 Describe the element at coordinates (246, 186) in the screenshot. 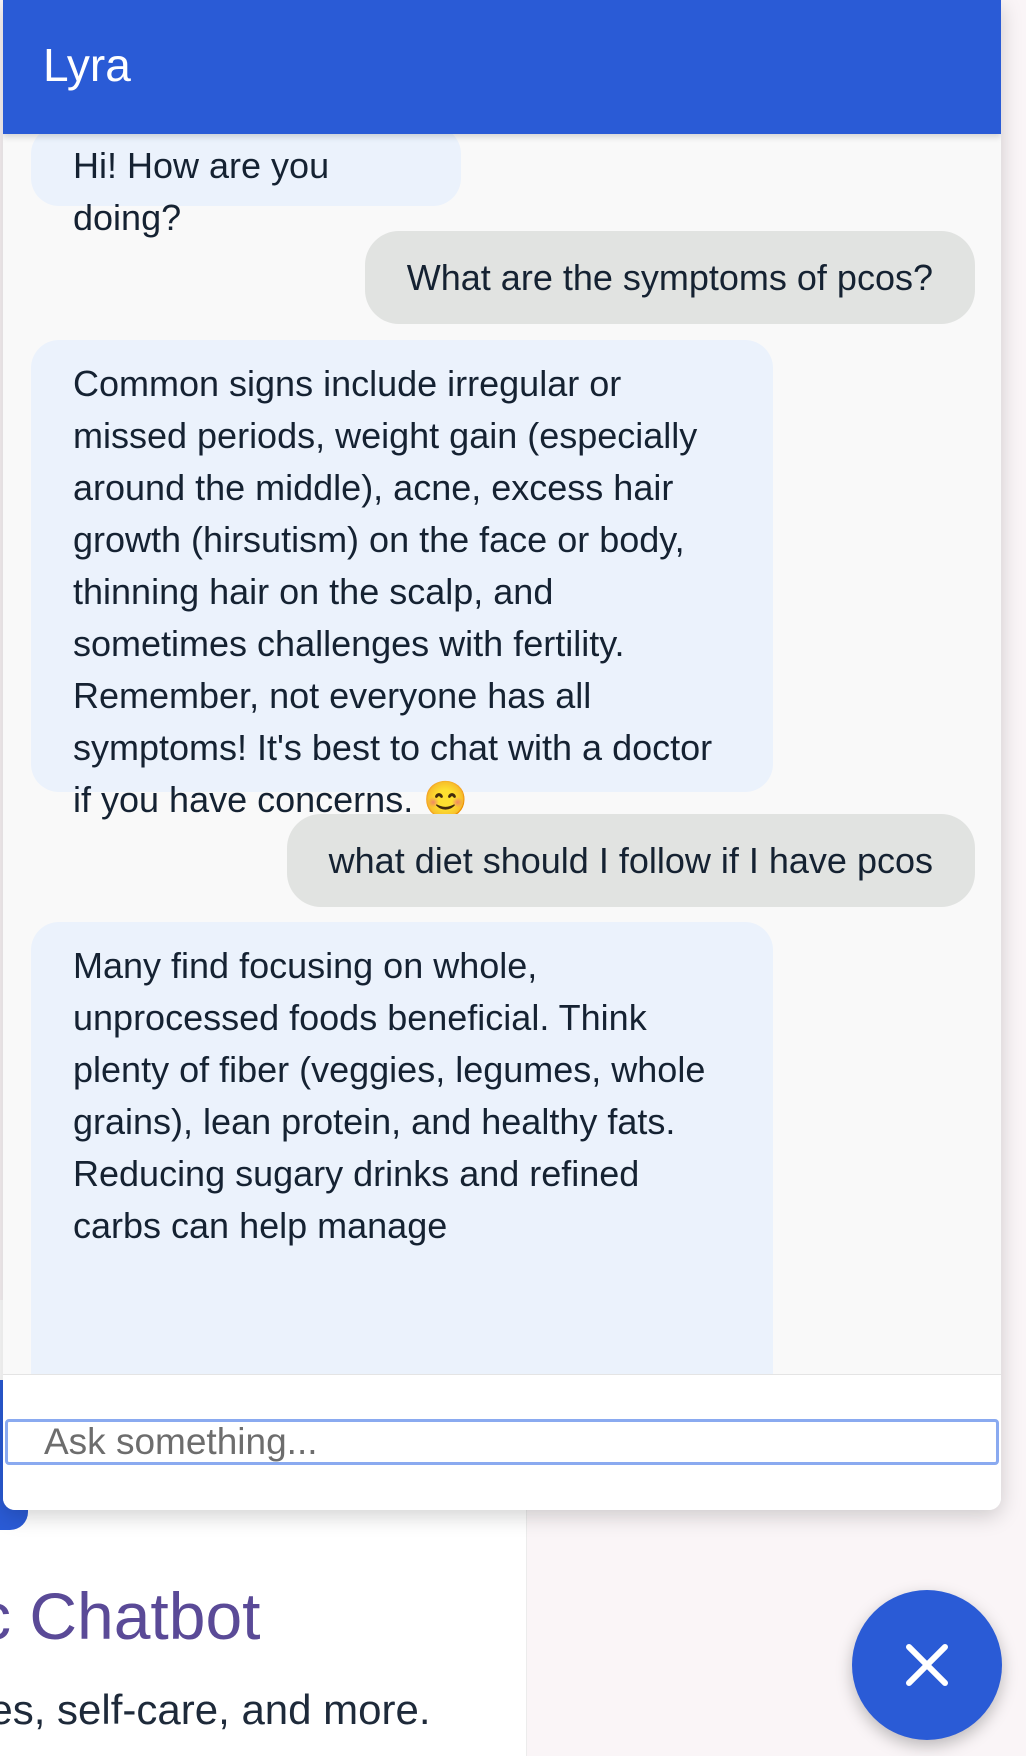

I see `bot-message: Hi! How are you doing?` at that location.